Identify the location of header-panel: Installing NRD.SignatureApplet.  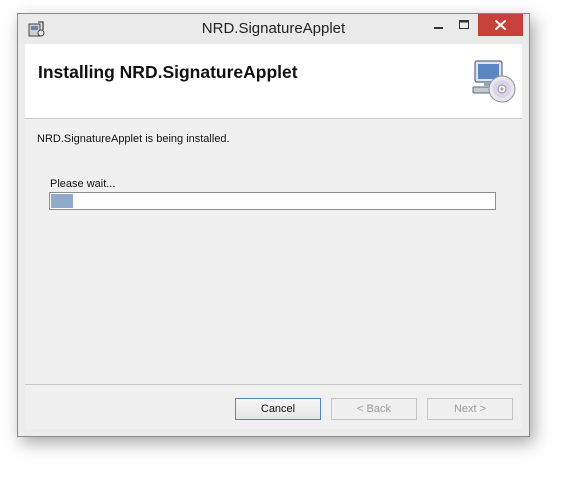
(273, 81).